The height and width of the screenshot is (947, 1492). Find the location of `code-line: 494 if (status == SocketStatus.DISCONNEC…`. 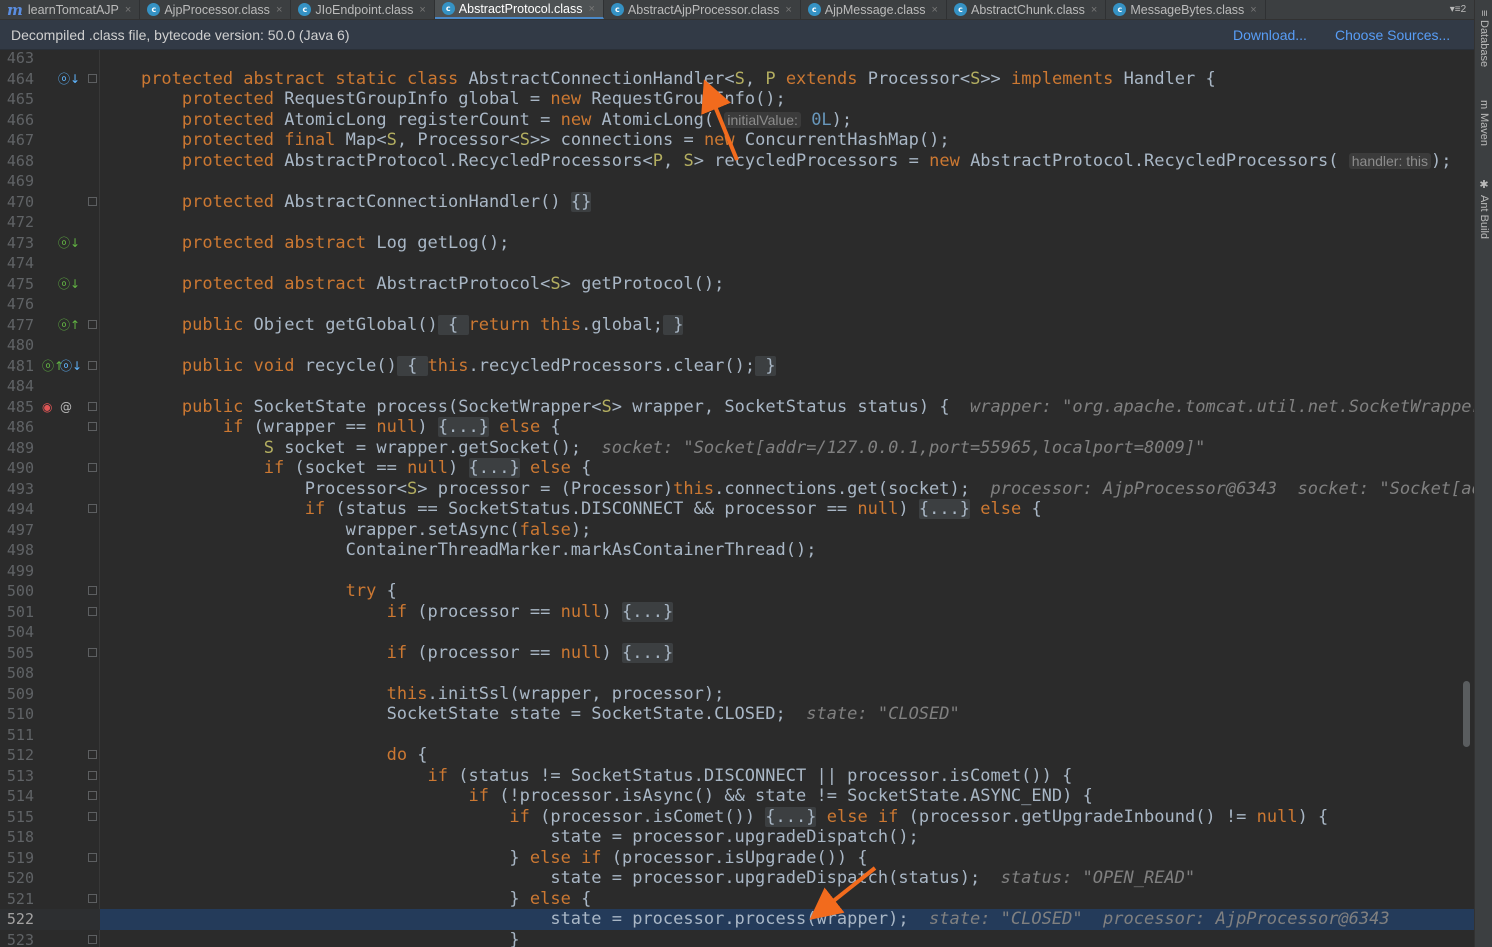

code-line: 494 if (status == SocketStatus.DISCONNEC… is located at coordinates (737, 509).